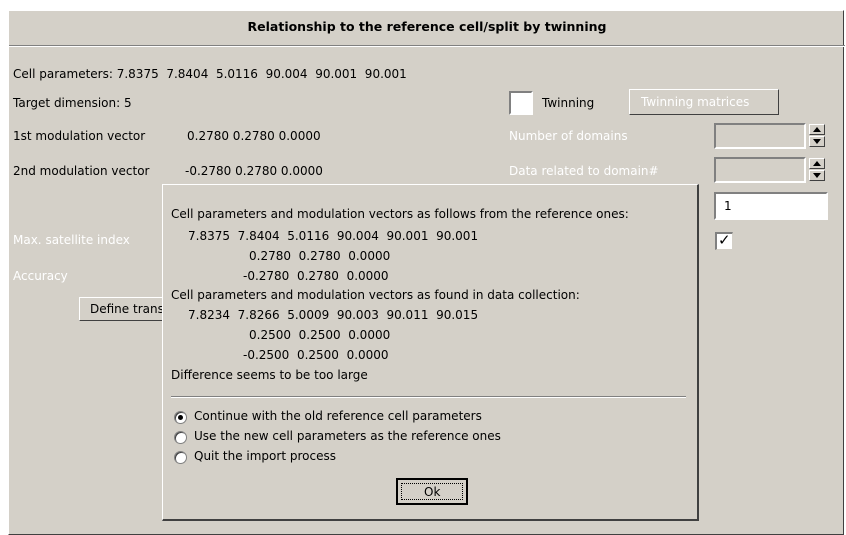 The image size is (846, 535). I want to click on twinning-label: Twinning, so click(568, 103).